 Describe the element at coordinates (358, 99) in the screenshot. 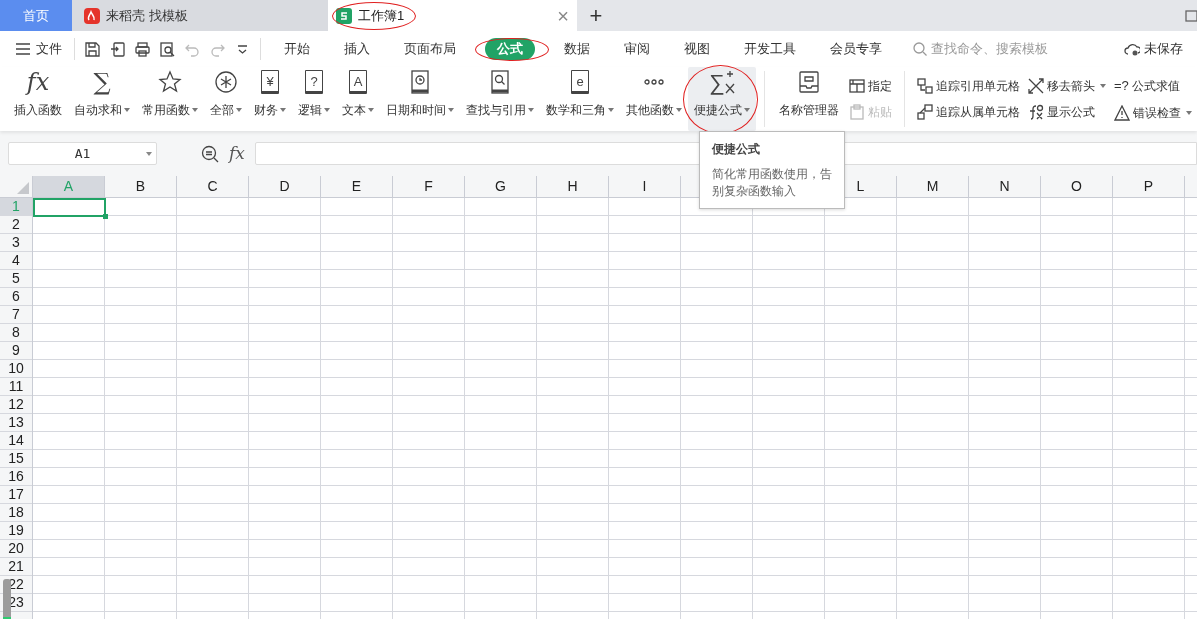

I see `ribbon-button: A 文本` at that location.